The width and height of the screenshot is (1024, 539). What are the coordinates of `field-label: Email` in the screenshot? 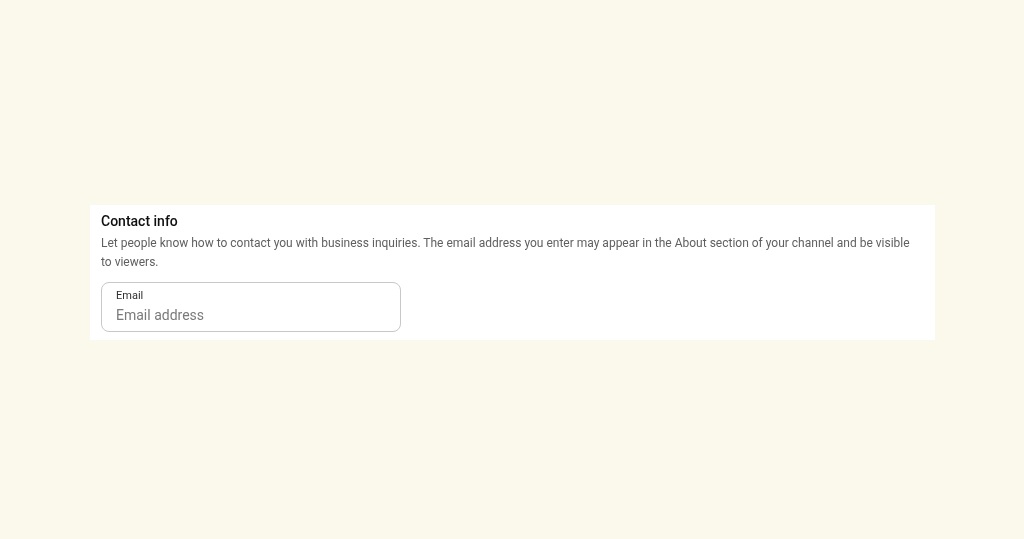 It's located at (130, 296).